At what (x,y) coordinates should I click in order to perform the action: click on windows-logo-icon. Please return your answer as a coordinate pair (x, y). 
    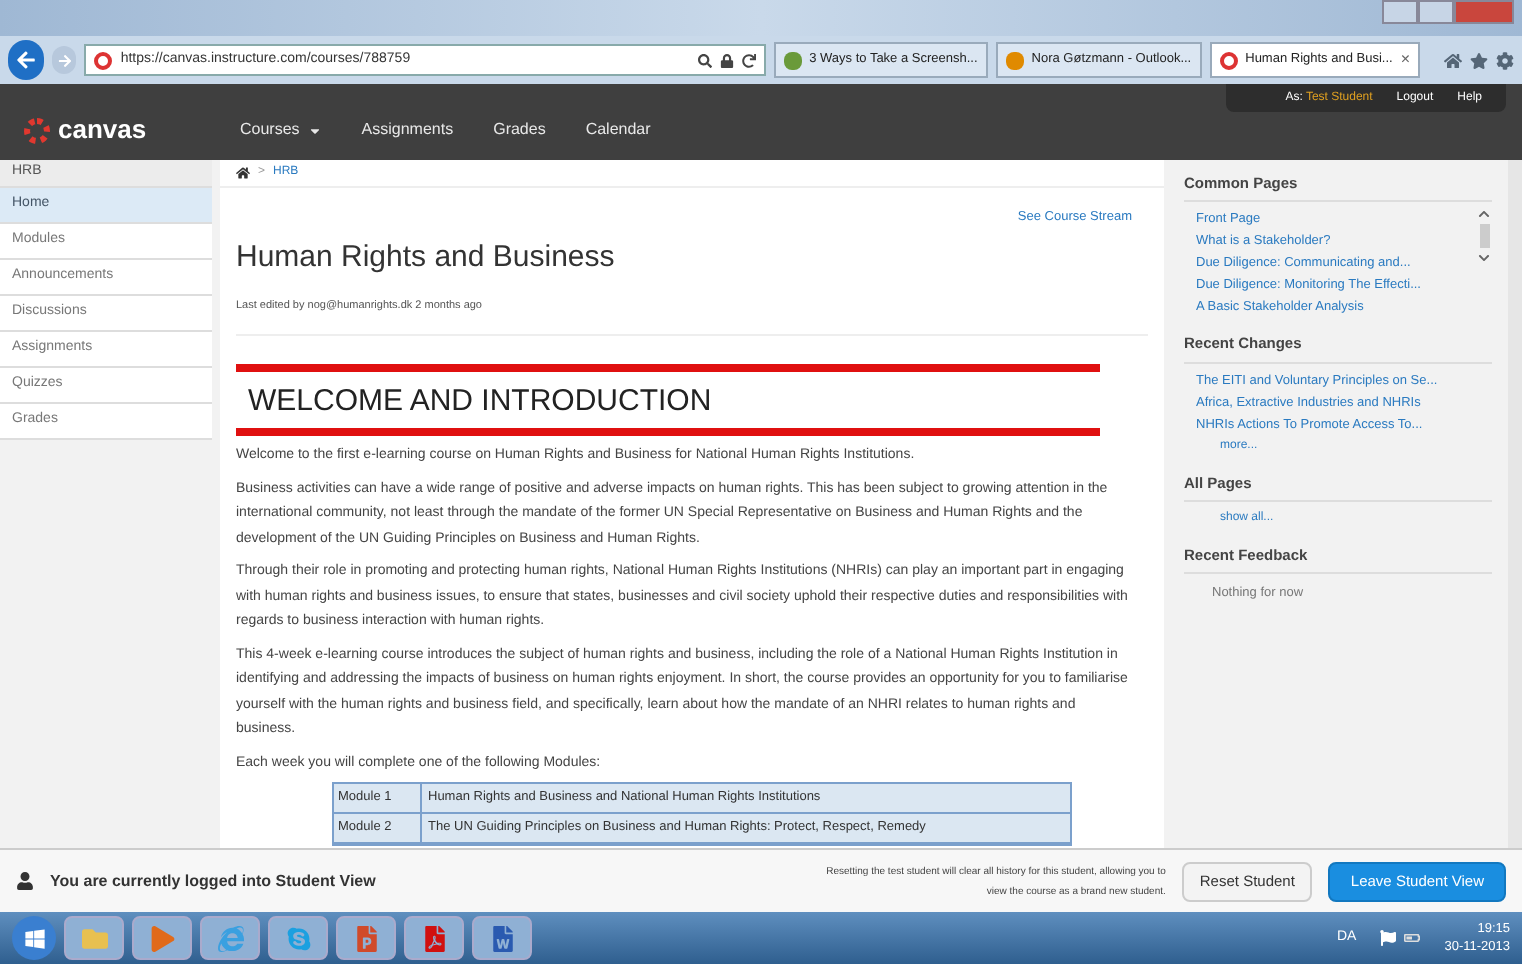
    Looking at the image, I should click on (34, 938).